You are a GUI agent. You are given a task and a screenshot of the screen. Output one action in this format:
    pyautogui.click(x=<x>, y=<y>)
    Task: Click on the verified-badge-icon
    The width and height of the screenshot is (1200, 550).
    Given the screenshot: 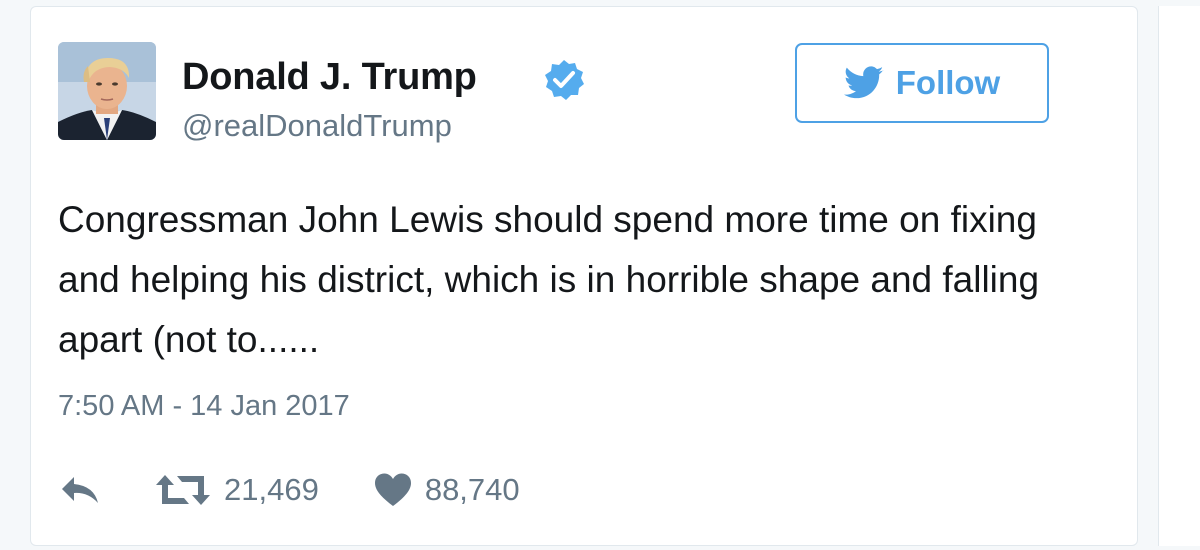 What is the action you would take?
    pyautogui.click(x=564, y=80)
    